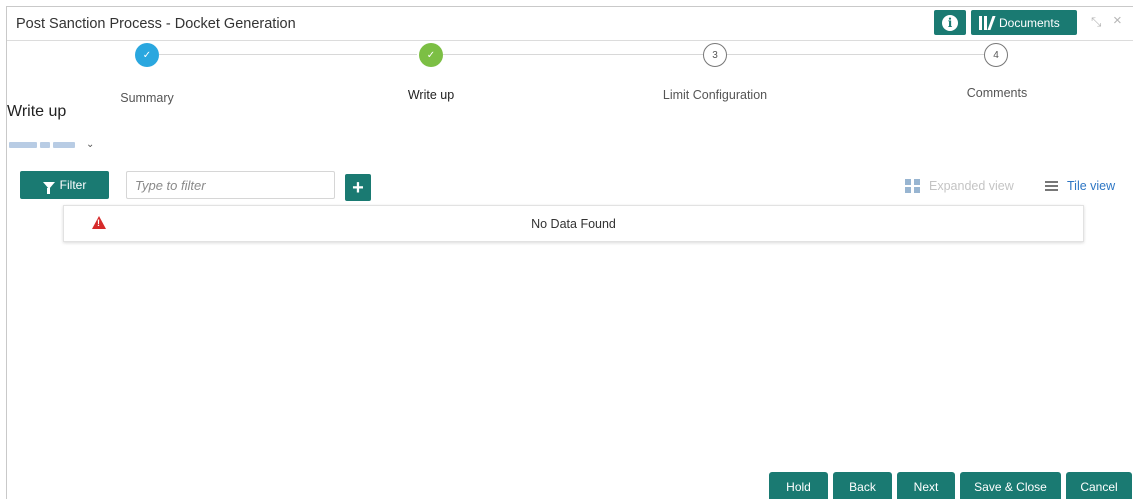 The image size is (1133, 499). I want to click on expanded-view-label: Expanded view, so click(971, 186).